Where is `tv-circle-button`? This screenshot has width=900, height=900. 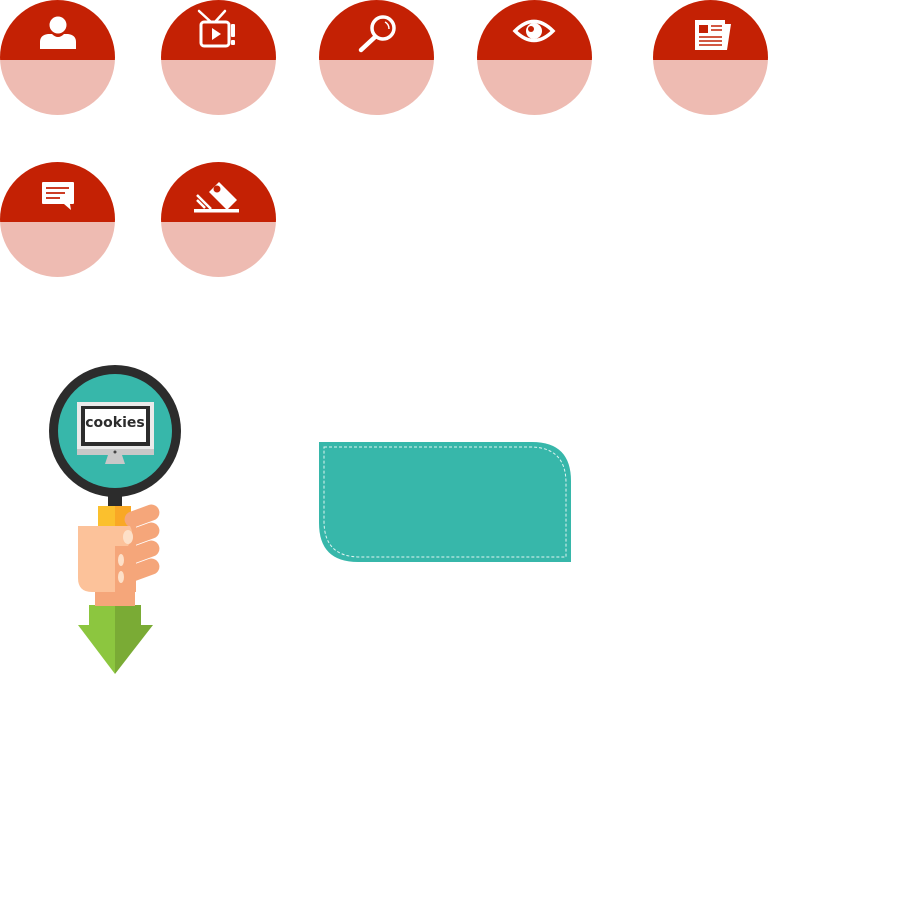
tv-circle-button is located at coordinates (218, 57).